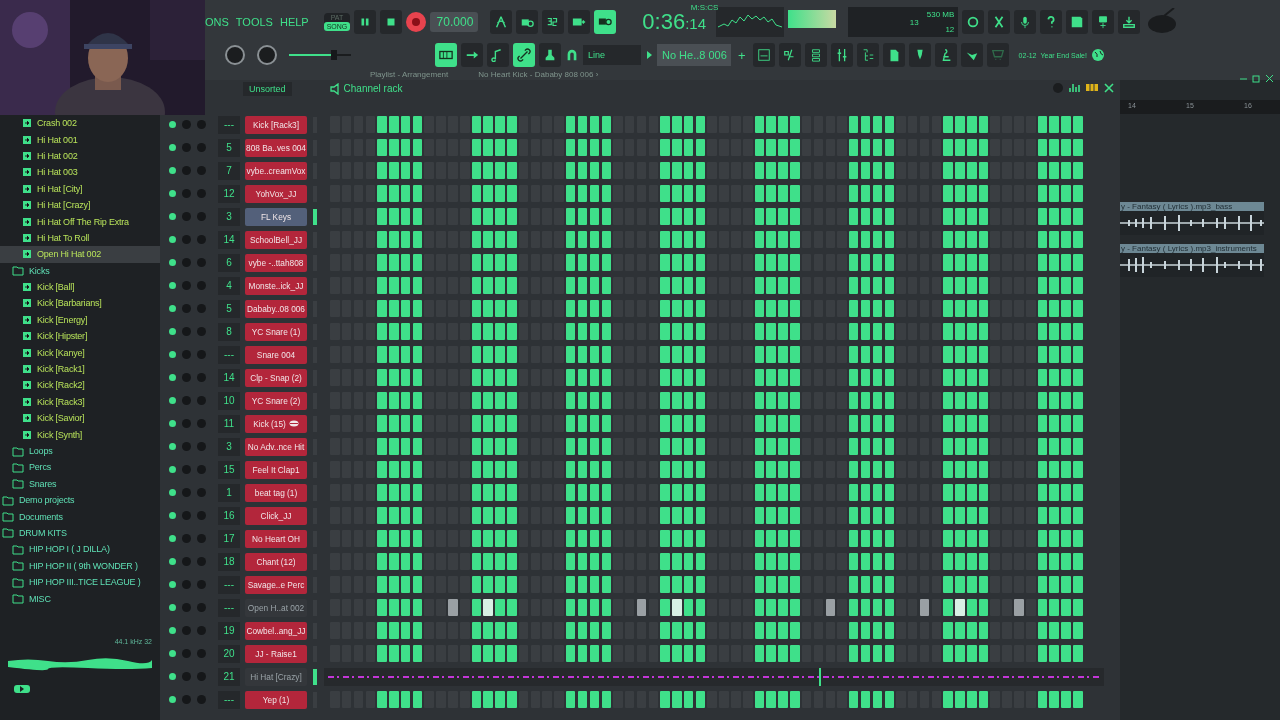 The image size is (1280, 720). What do you see at coordinates (235, 55) in the screenshot?
I see `master-volume-knob` at bounding box center [235, 55].